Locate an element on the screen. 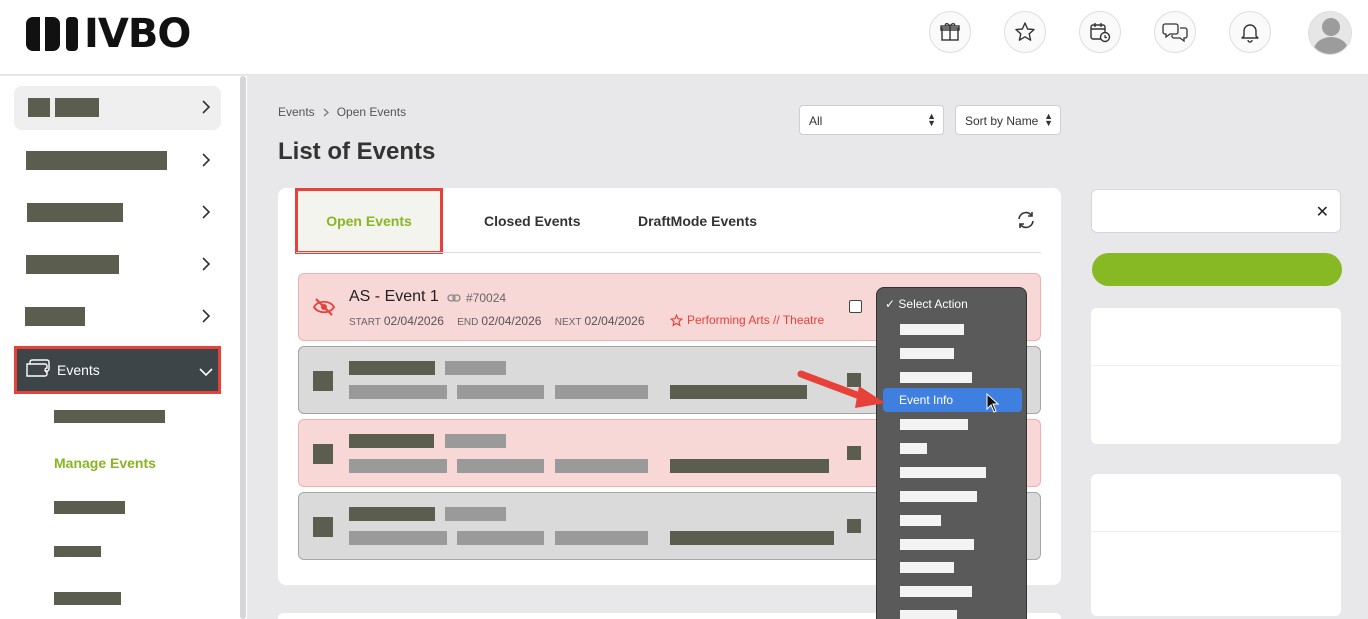 The image size is (1368, 619). gift-box-icon is located at coordinates (950, 32).